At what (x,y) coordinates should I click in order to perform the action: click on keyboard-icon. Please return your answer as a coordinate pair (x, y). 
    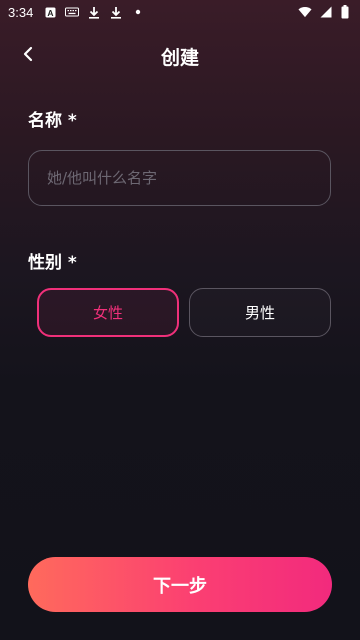
    Looking at the image, I should click on (72, 12).